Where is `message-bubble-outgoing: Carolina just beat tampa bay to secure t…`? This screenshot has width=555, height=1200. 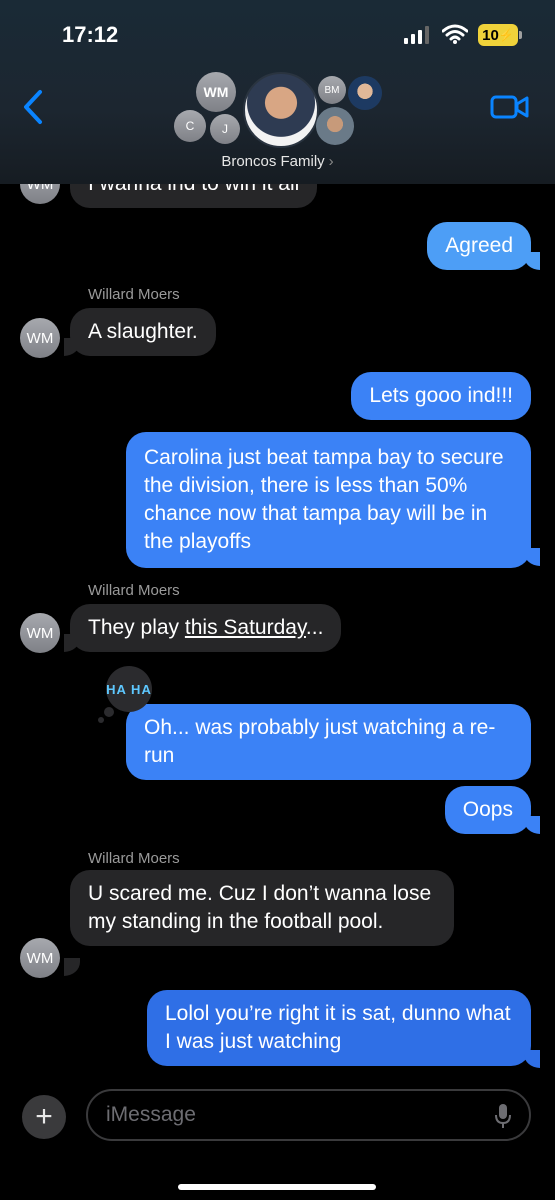 message-bubble-outgoing: Carolina just beat tampa bay to secure t… is located at coordinates (328, 500).